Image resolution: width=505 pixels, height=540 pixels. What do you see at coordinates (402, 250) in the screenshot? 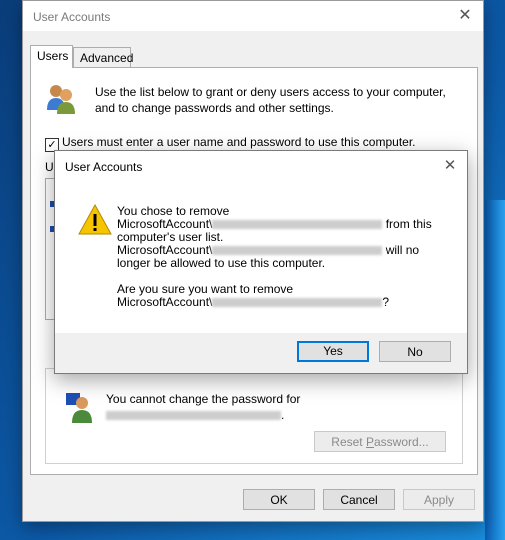
I see `message-line-4-tail: will no` at bounding box center [402, 250].